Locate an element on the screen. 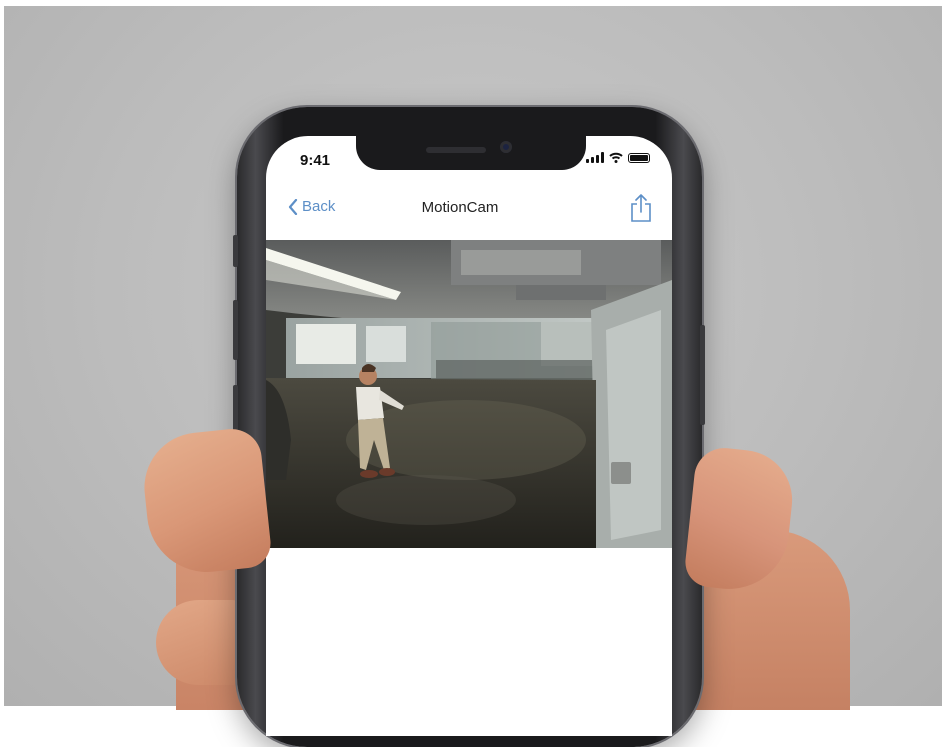 This screenshot has width=946, height=747. earpiece-speaker is located at coordinates (456, 150).